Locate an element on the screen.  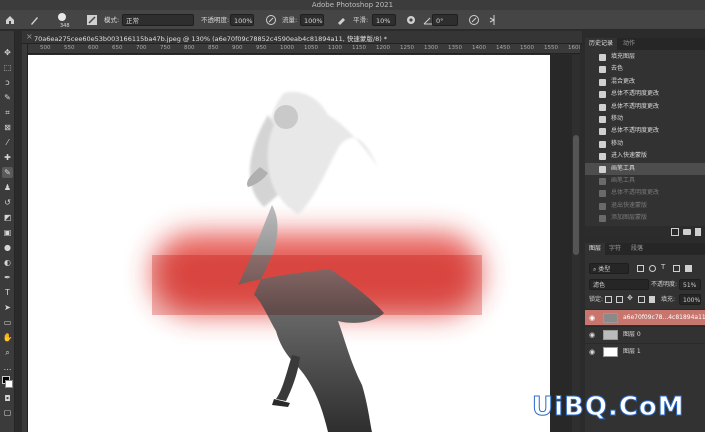
ruler-tick-label: 1350 is located at coordinates (455, 48).